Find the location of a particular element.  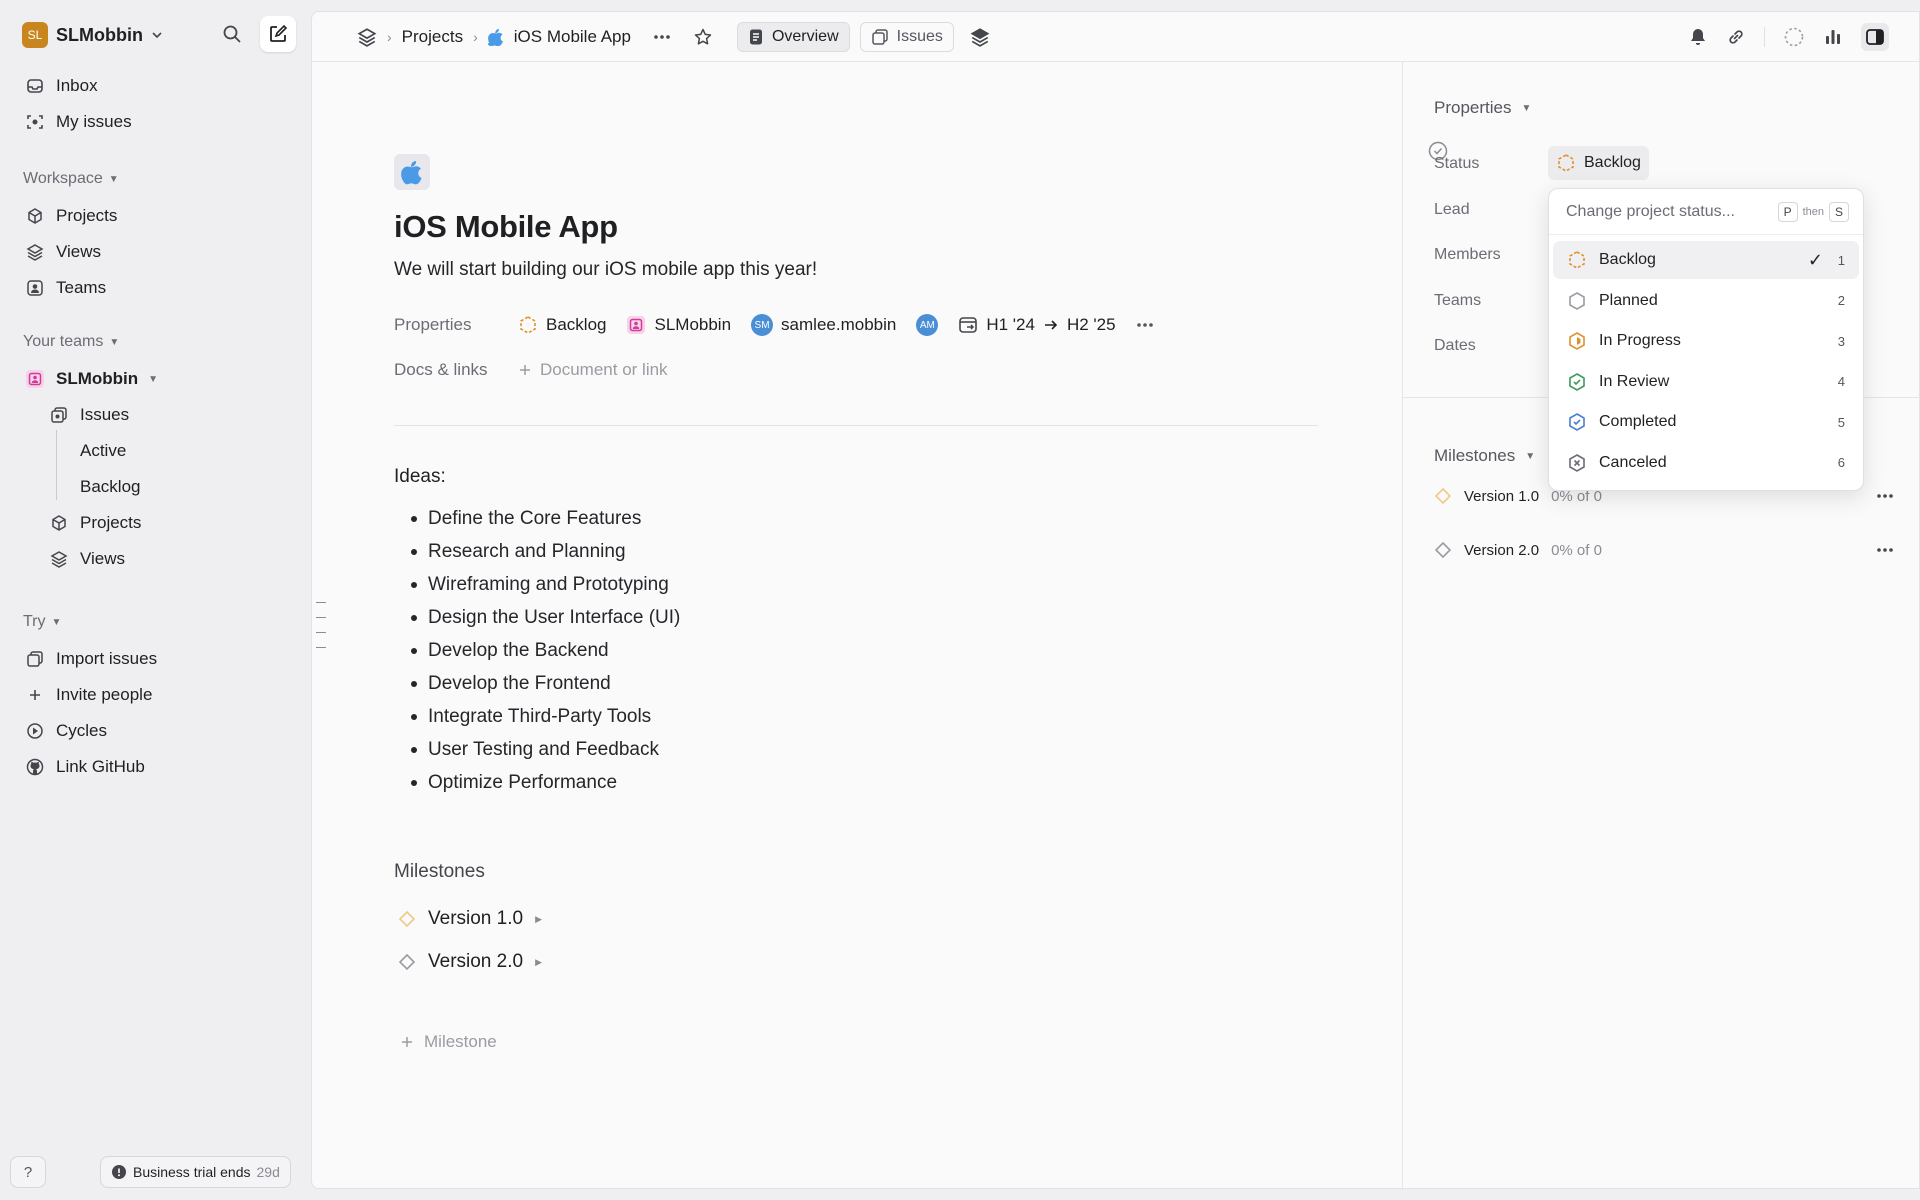

lead-value: samlee.mobbin is located at coordinates (839, 324).